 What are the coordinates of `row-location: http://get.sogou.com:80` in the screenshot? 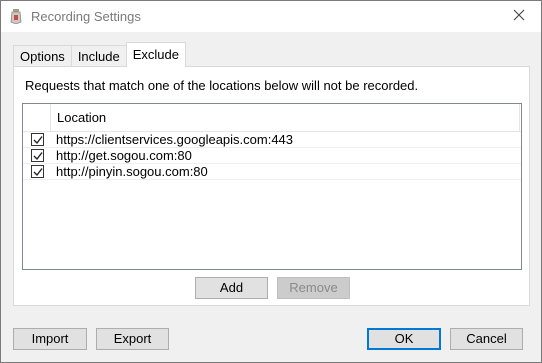 It's located at (124, 155).